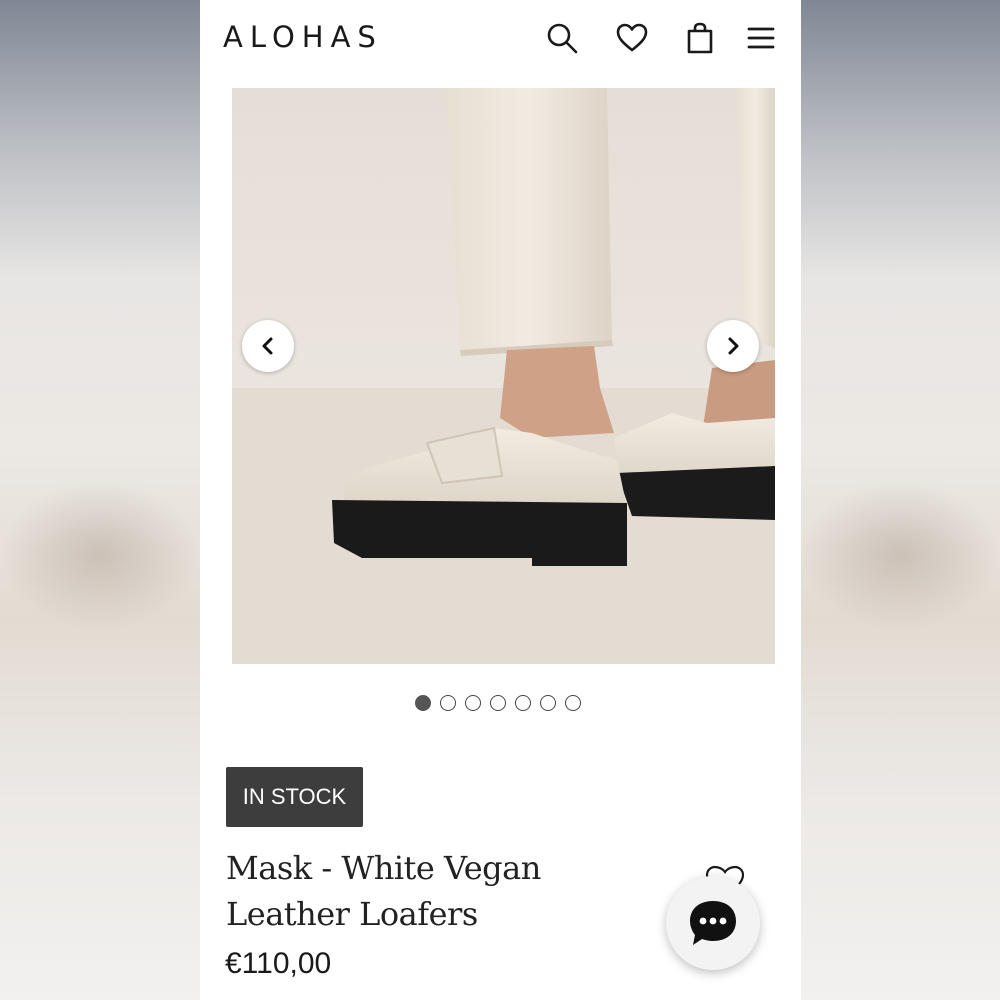 Image resolution: width=1000 pixels, height=1000 pixels. I want to click on chat-bubble-icon, so click(713, 923).